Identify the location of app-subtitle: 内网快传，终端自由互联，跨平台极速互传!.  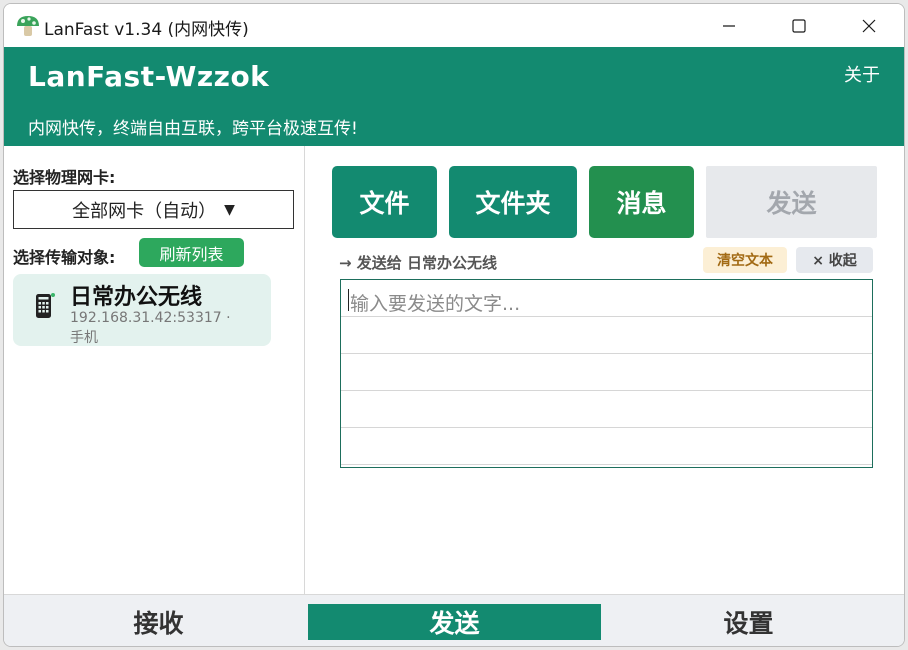
(193, 129).